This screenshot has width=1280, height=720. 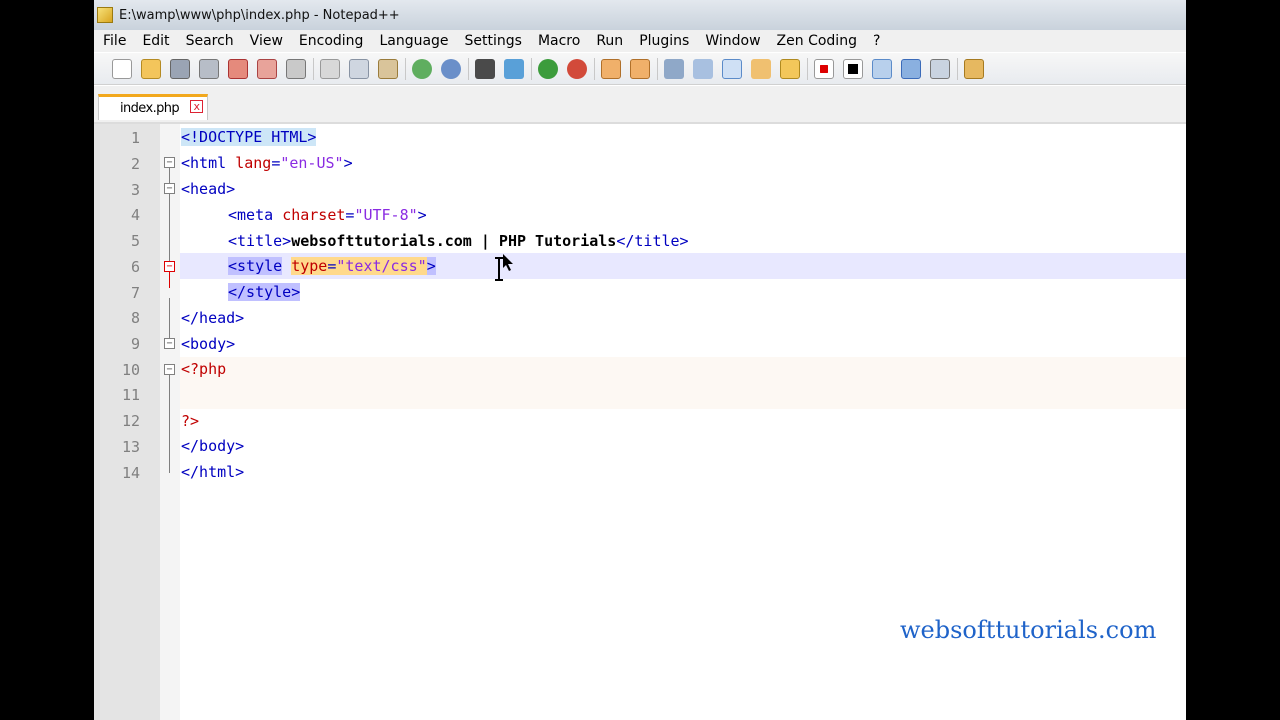 I want to click on plugin-icon, so click(x=974, y=68).